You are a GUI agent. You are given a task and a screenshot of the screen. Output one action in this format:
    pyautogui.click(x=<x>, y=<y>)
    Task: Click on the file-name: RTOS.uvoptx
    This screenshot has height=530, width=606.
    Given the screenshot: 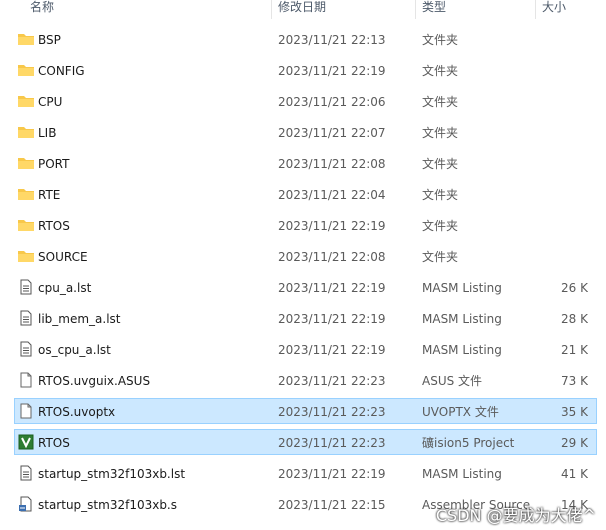 What is the action you would take?
    pyautogui.click(x=77, y=412)
    